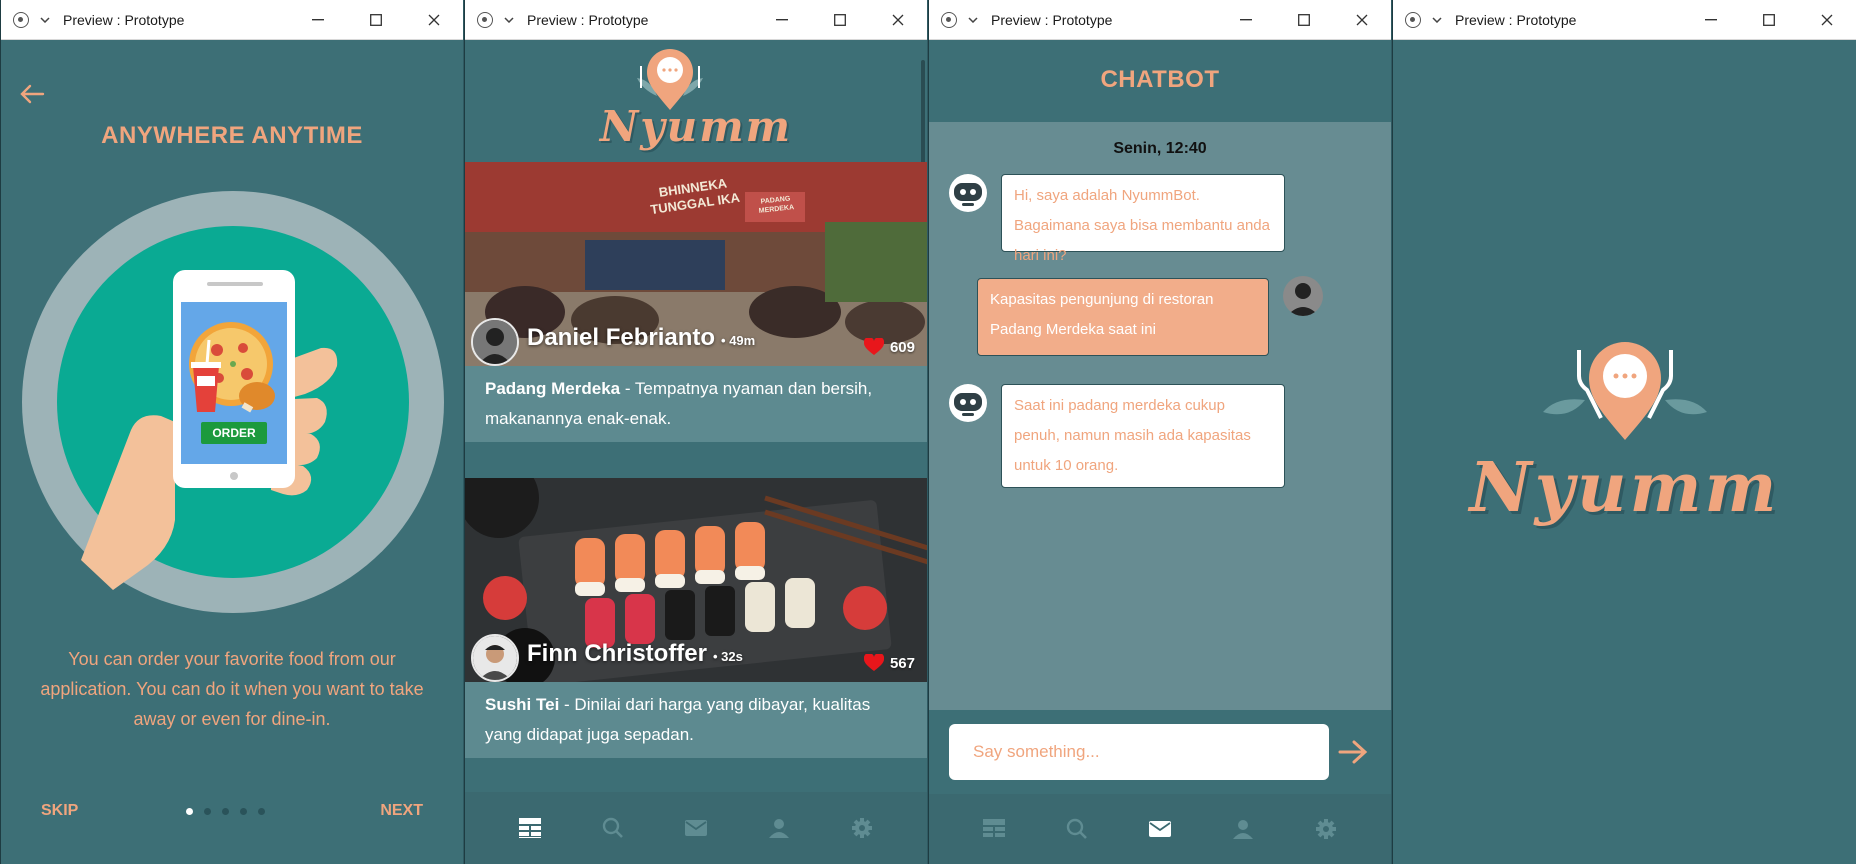 This screenshot has height=864, width=1856. What do you see at coordinates (233, 402) in the screenshot?
I see `onboarding-illustration: ORDER` at bounding box center [233, 402].